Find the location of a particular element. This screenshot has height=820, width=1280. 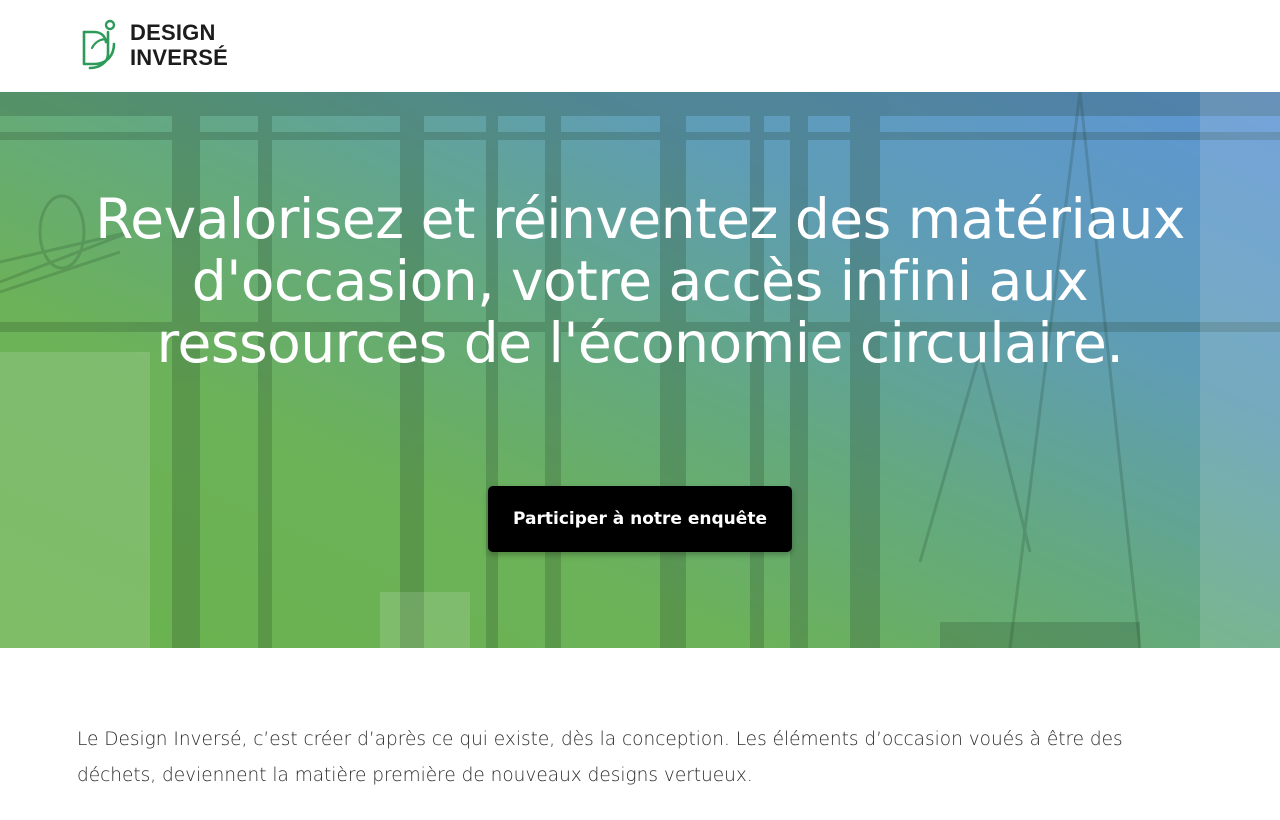

logo-link: DESIGN INVERSÉ is located at coordinates (154, 45).